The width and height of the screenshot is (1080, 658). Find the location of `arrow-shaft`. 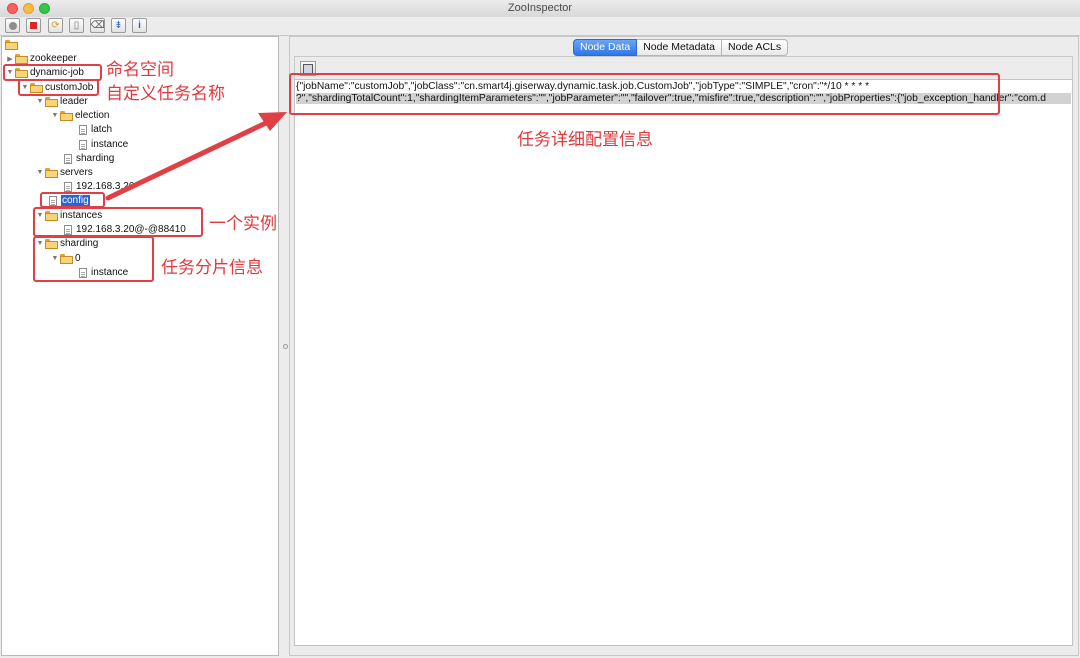

arrow-shaft is located at coordinates (188, 160).